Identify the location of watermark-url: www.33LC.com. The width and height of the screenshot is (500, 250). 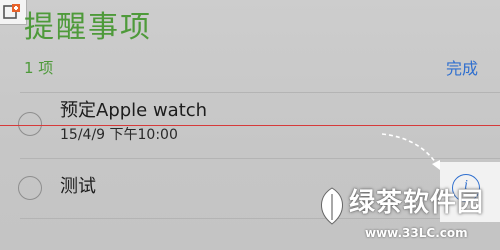
(416, 233).